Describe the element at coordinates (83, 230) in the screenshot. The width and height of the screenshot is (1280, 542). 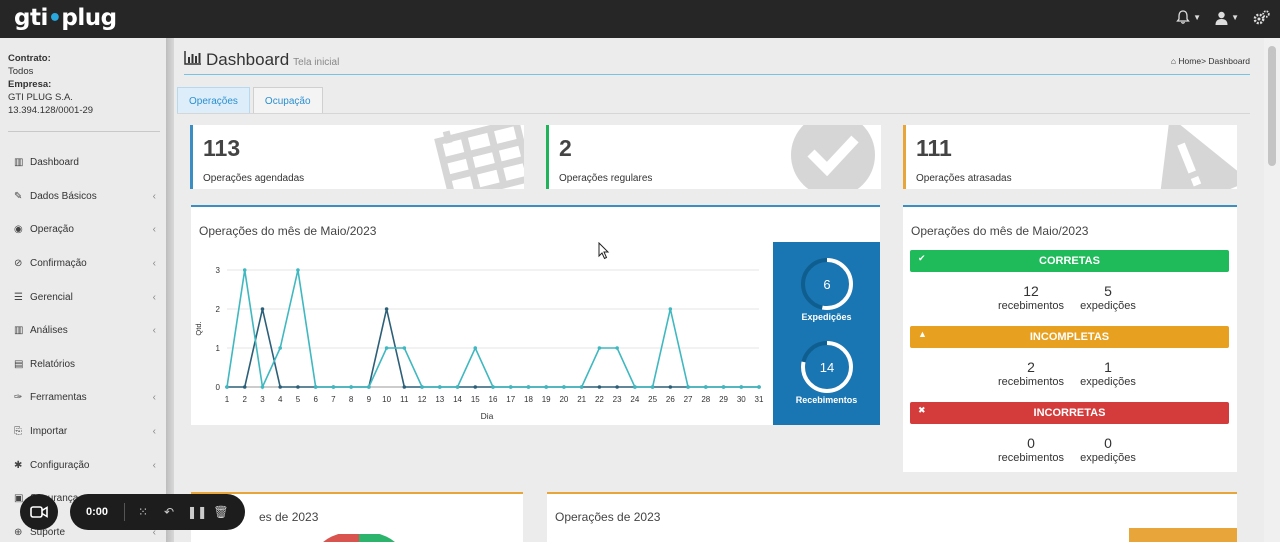
I see `sidebar-item-operacao: ◉ Operação ‹` at that location.